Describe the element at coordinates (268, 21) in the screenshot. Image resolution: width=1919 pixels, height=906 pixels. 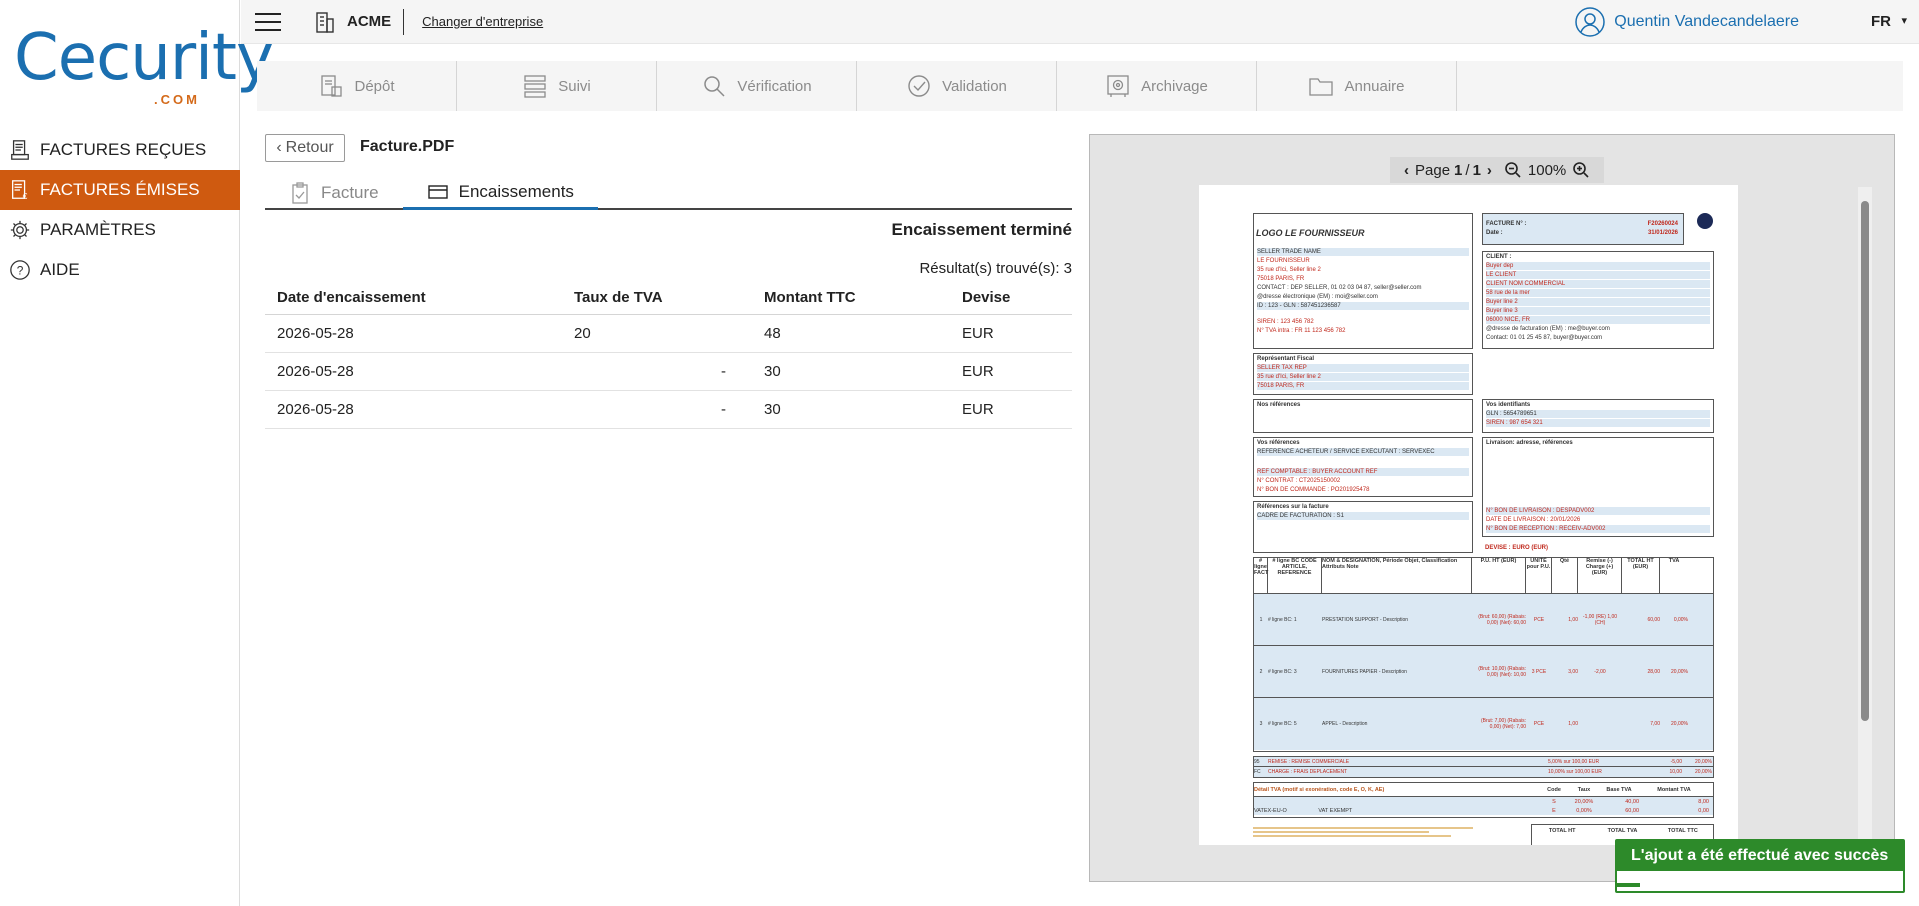
I see `hamburger-menu-icon` at that location.